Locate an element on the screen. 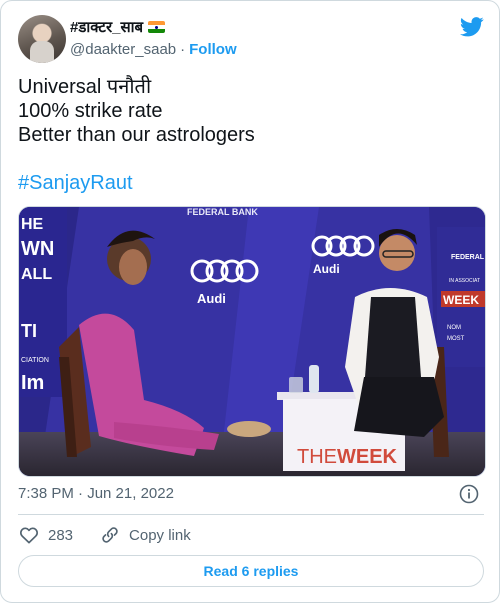 This screenshot has height=603, width=500. info-icon is located at coordinates (469, 494).